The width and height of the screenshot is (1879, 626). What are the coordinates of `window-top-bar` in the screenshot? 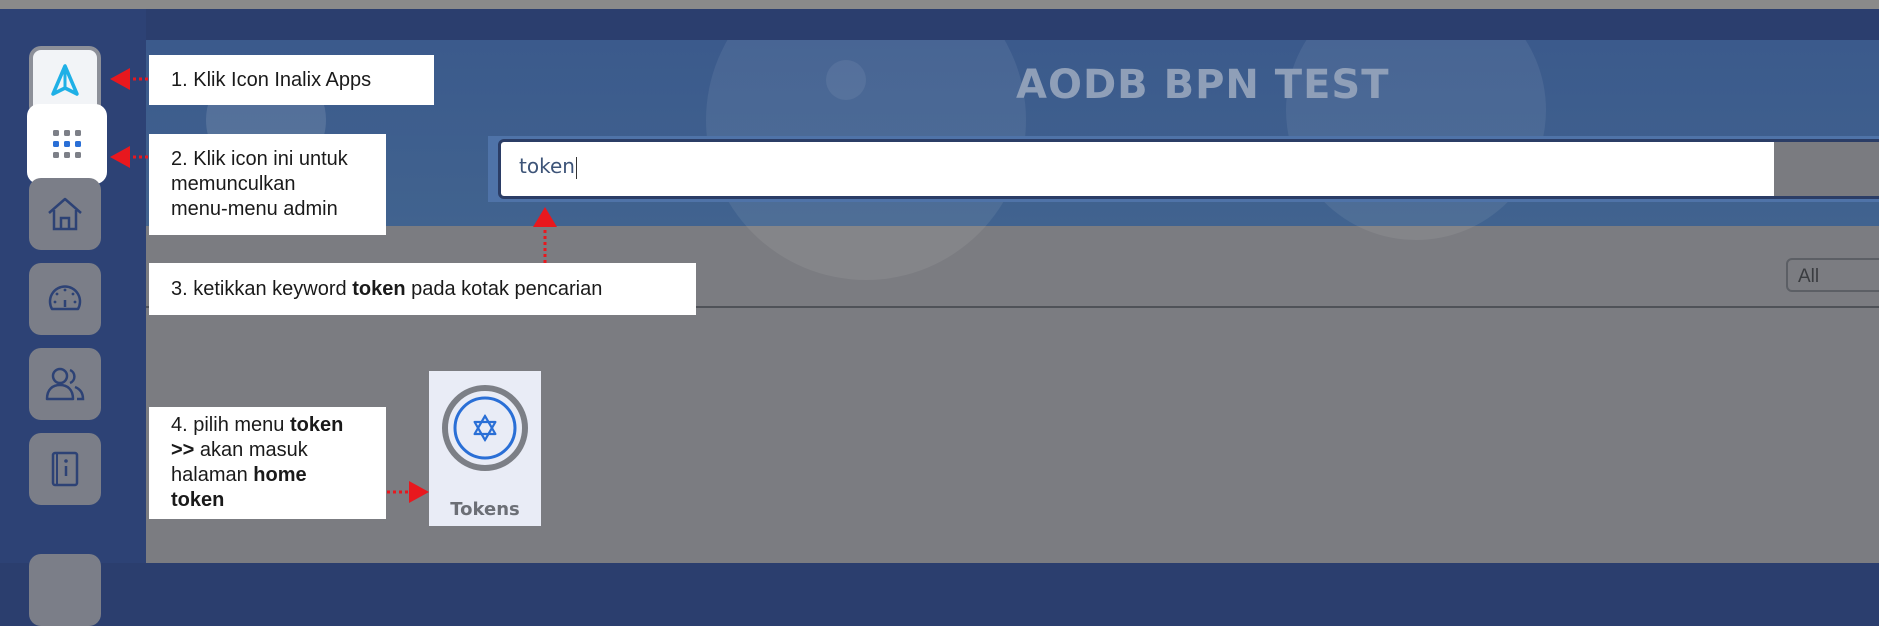 It's located at (939, 4).